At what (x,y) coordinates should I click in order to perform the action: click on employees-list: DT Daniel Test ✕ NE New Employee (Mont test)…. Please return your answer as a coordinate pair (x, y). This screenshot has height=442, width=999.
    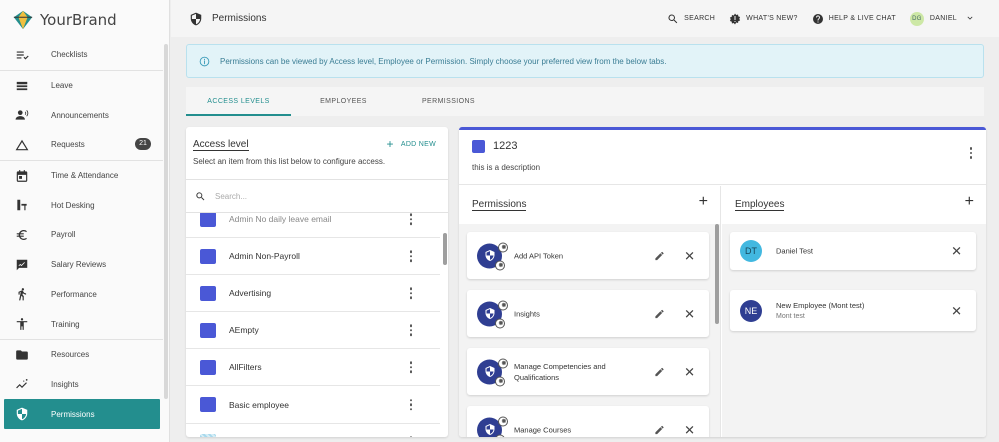
    Looking at the image, I should click on (854, 330).